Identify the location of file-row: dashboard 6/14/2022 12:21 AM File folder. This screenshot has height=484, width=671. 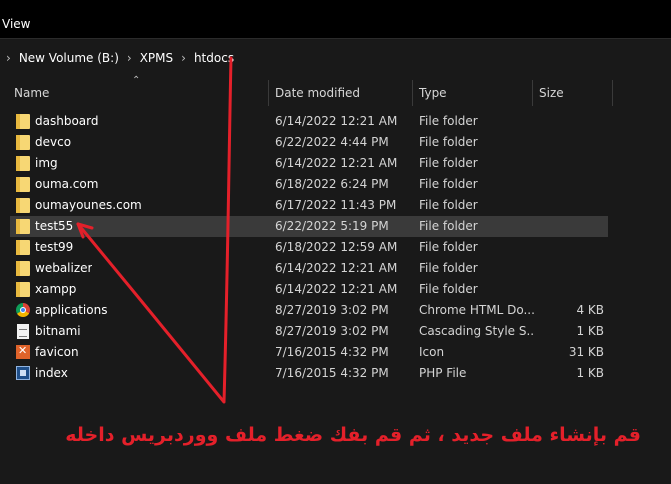
(309, 121).